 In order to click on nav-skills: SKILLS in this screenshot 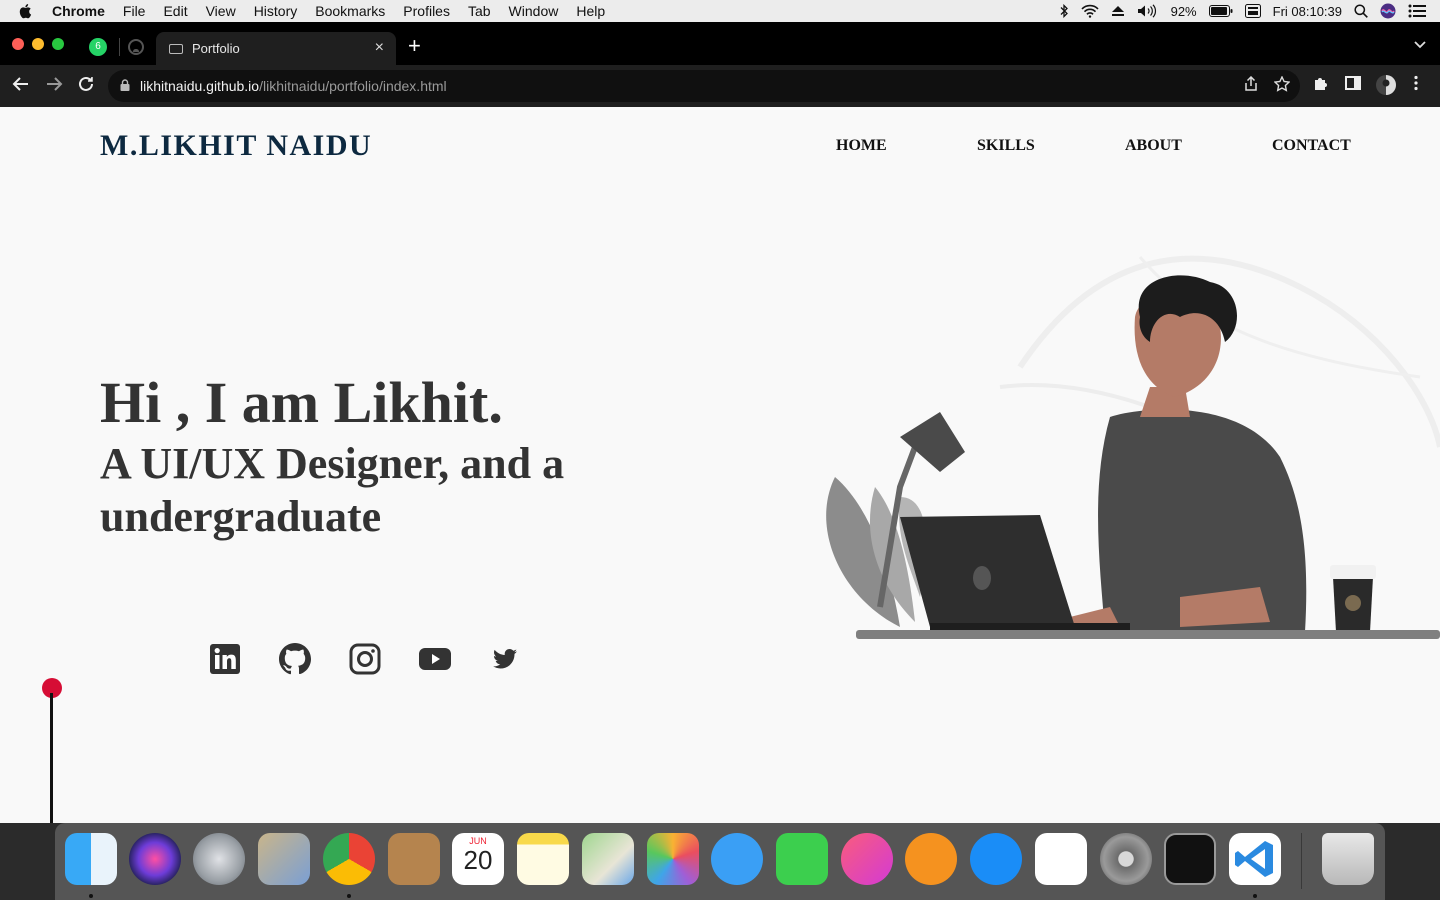, I will do `click(1006, 146)`.